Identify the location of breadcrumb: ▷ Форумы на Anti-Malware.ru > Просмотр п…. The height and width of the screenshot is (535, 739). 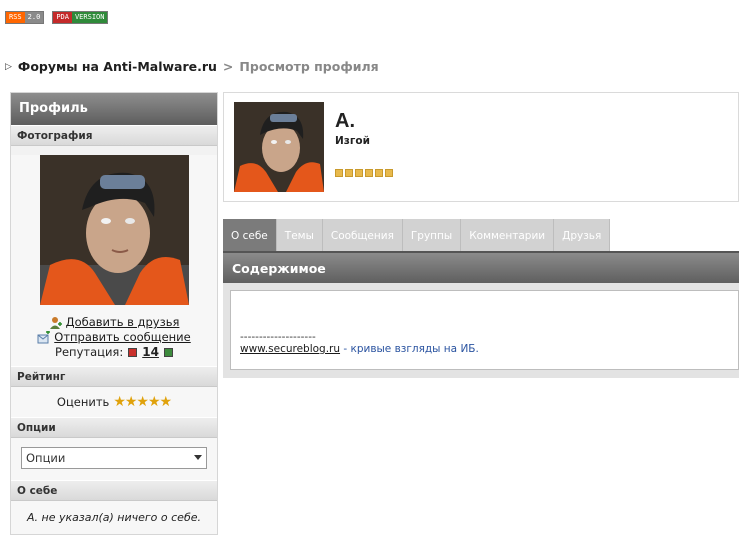
(192, 66).